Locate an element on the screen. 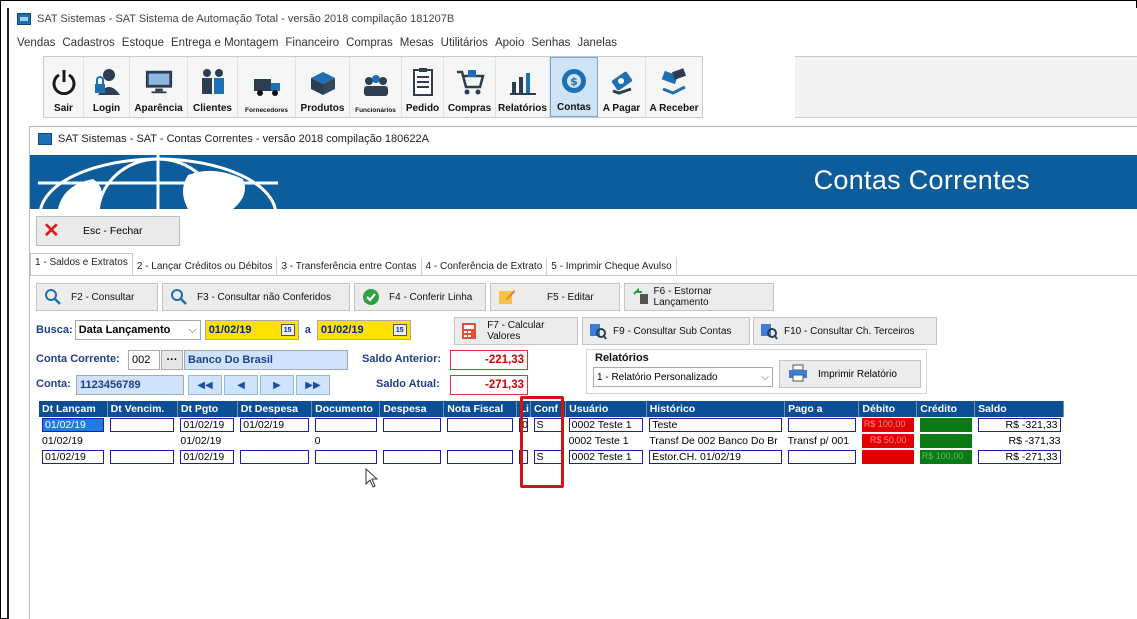  toolbar-apagar-button: A Pagar is located at coordinates (622, 87).